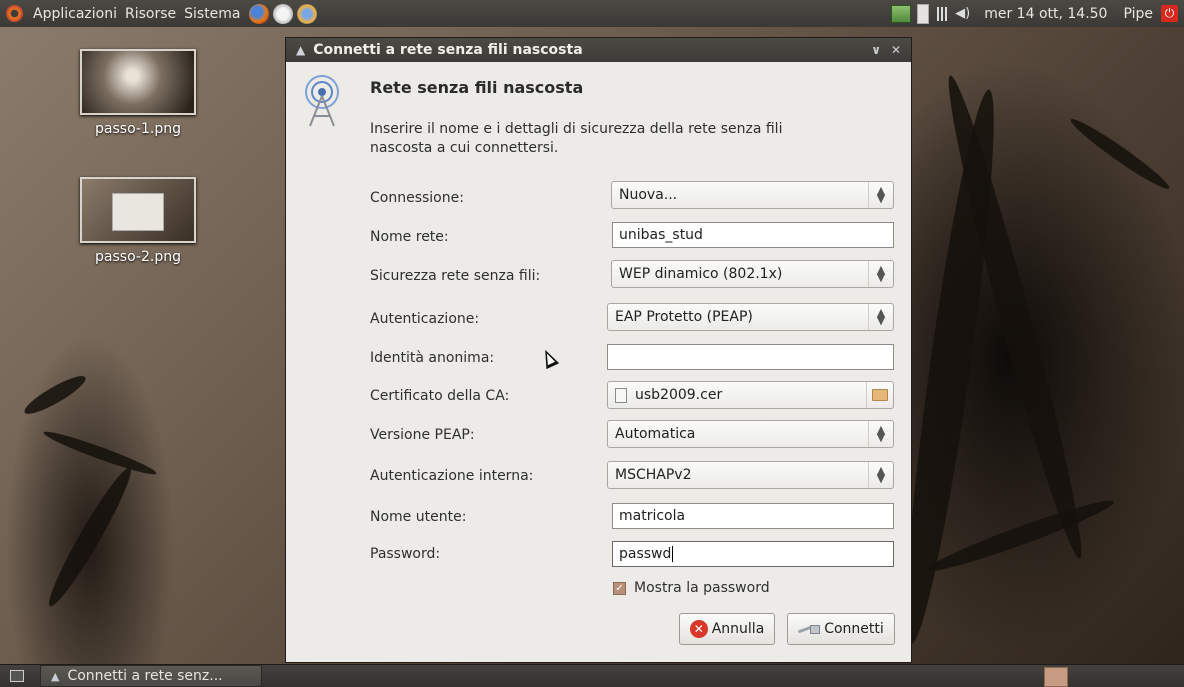  I want to click on password-value: passwd, so click(645, 554).